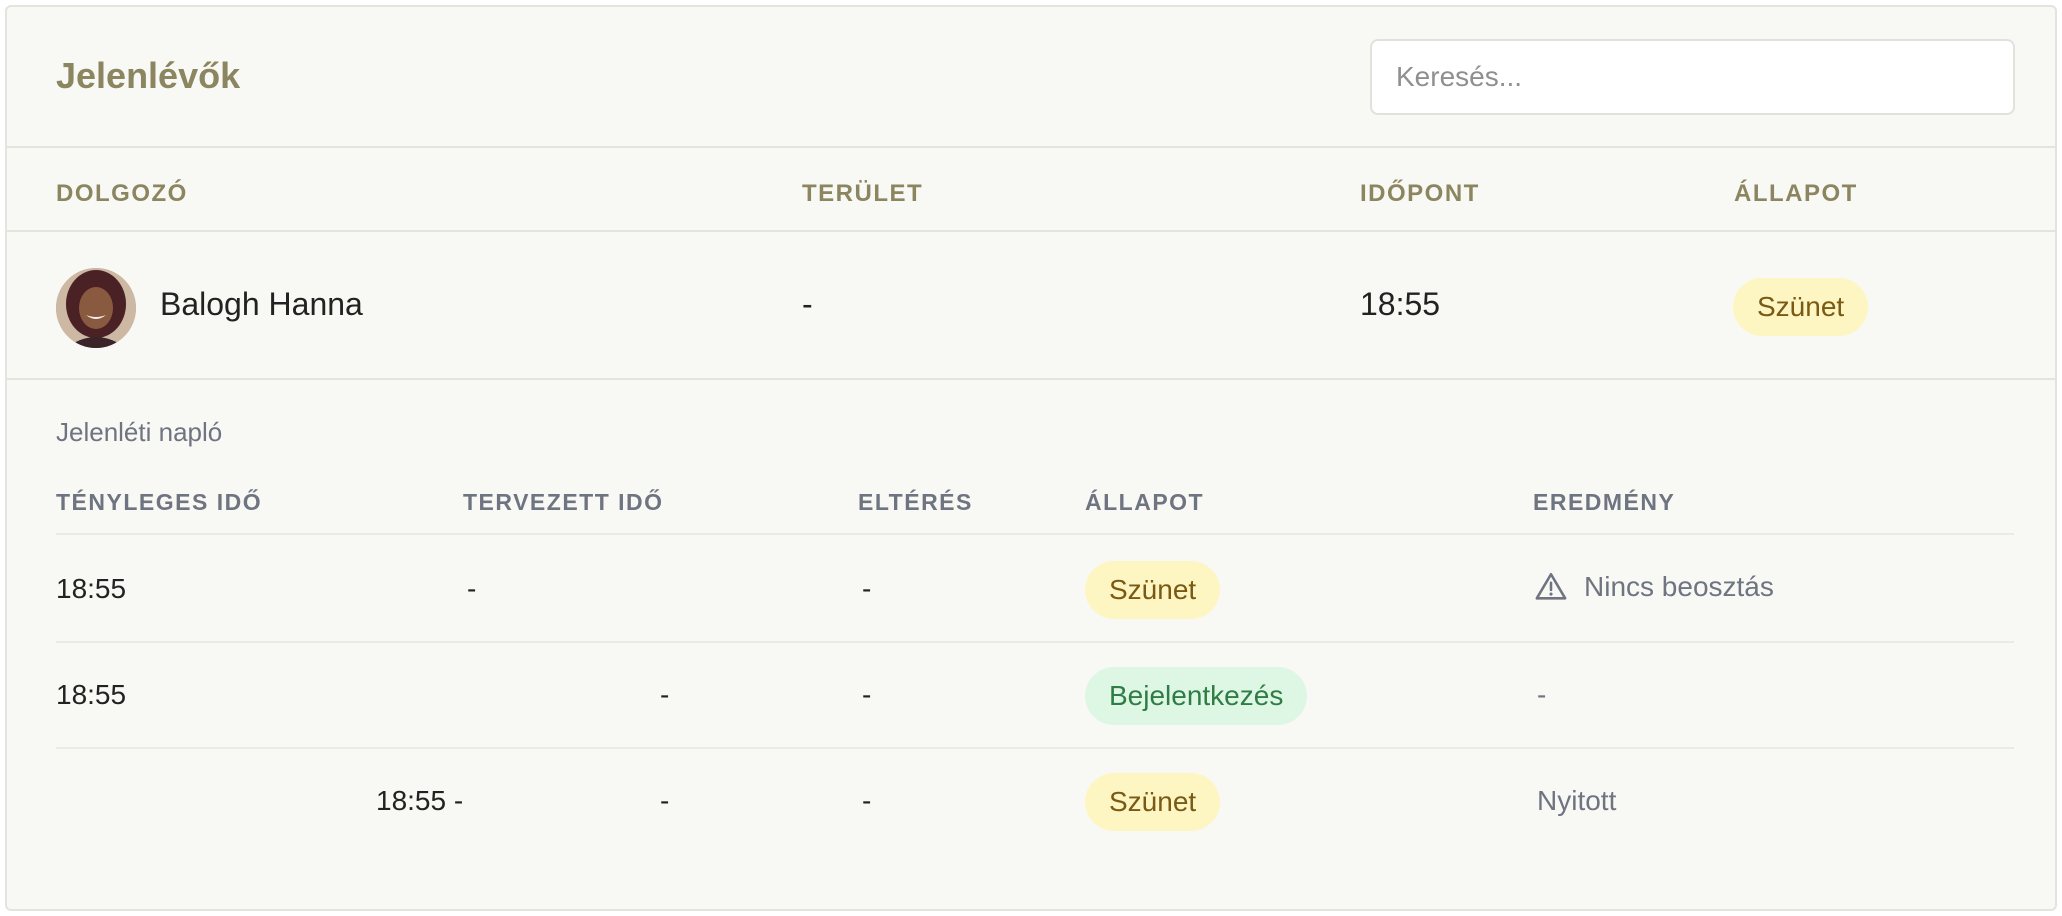 The image size is (2062, 916). Describe the element at coordinates (148, 75) in the screenshot. I see `page-title: Jelenlévők` at that location.